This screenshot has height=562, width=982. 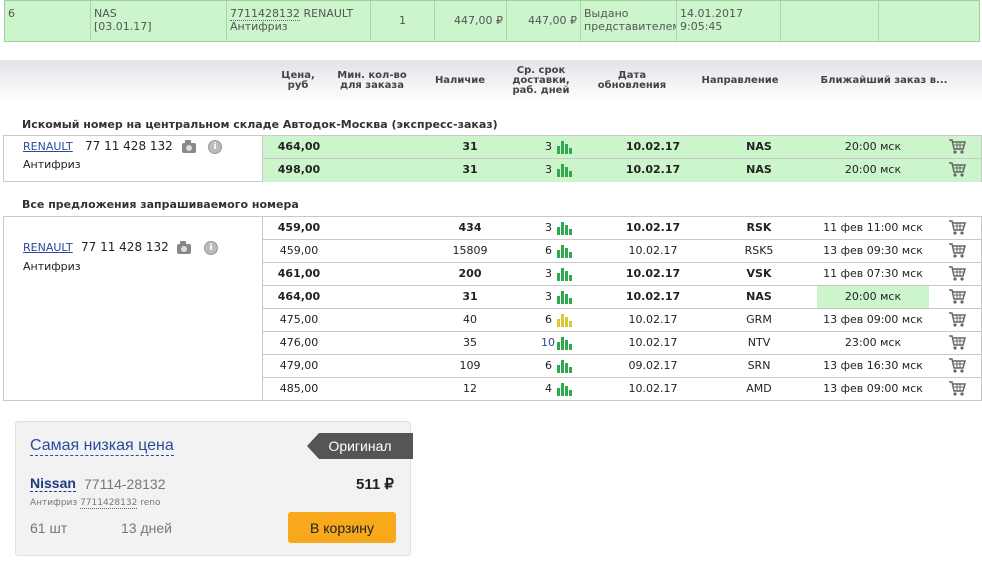 I want to click on offer-row: 475,00 40 6 10.02.17 GRM 13 фев 09:00 мск, so click(x=622, y=320).